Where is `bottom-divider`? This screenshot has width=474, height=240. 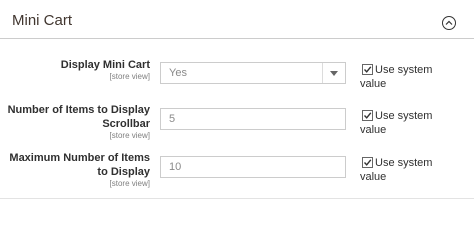 bottom-divider is located at coordinates (237, 198).